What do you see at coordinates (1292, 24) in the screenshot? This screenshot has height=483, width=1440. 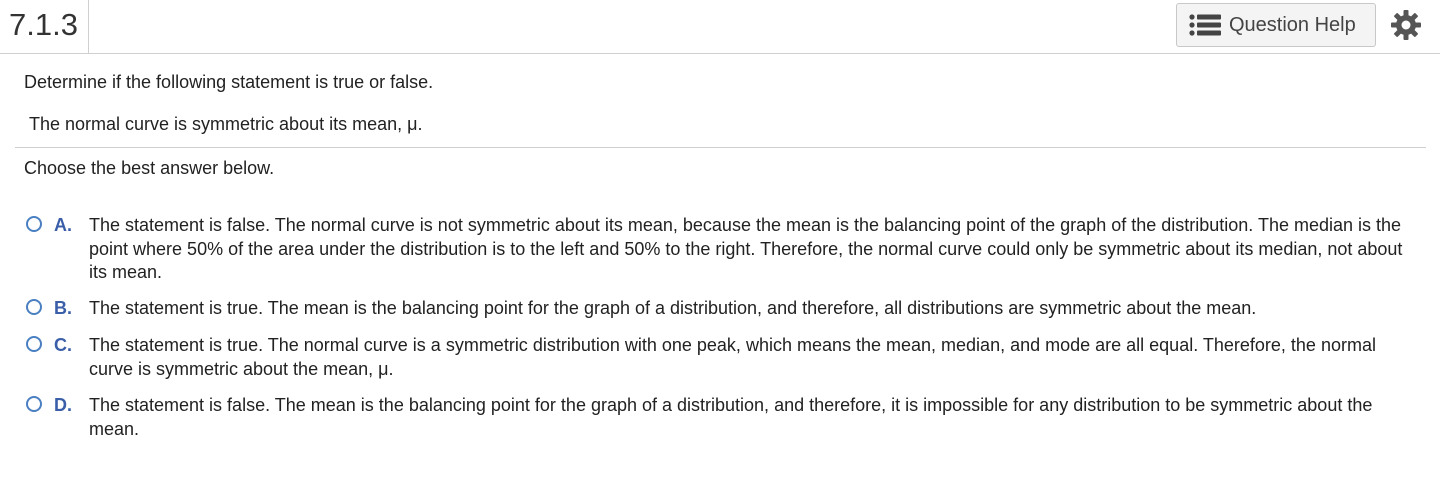 I see `question-help-label: Question Help` at bounding box center [1292, 24].